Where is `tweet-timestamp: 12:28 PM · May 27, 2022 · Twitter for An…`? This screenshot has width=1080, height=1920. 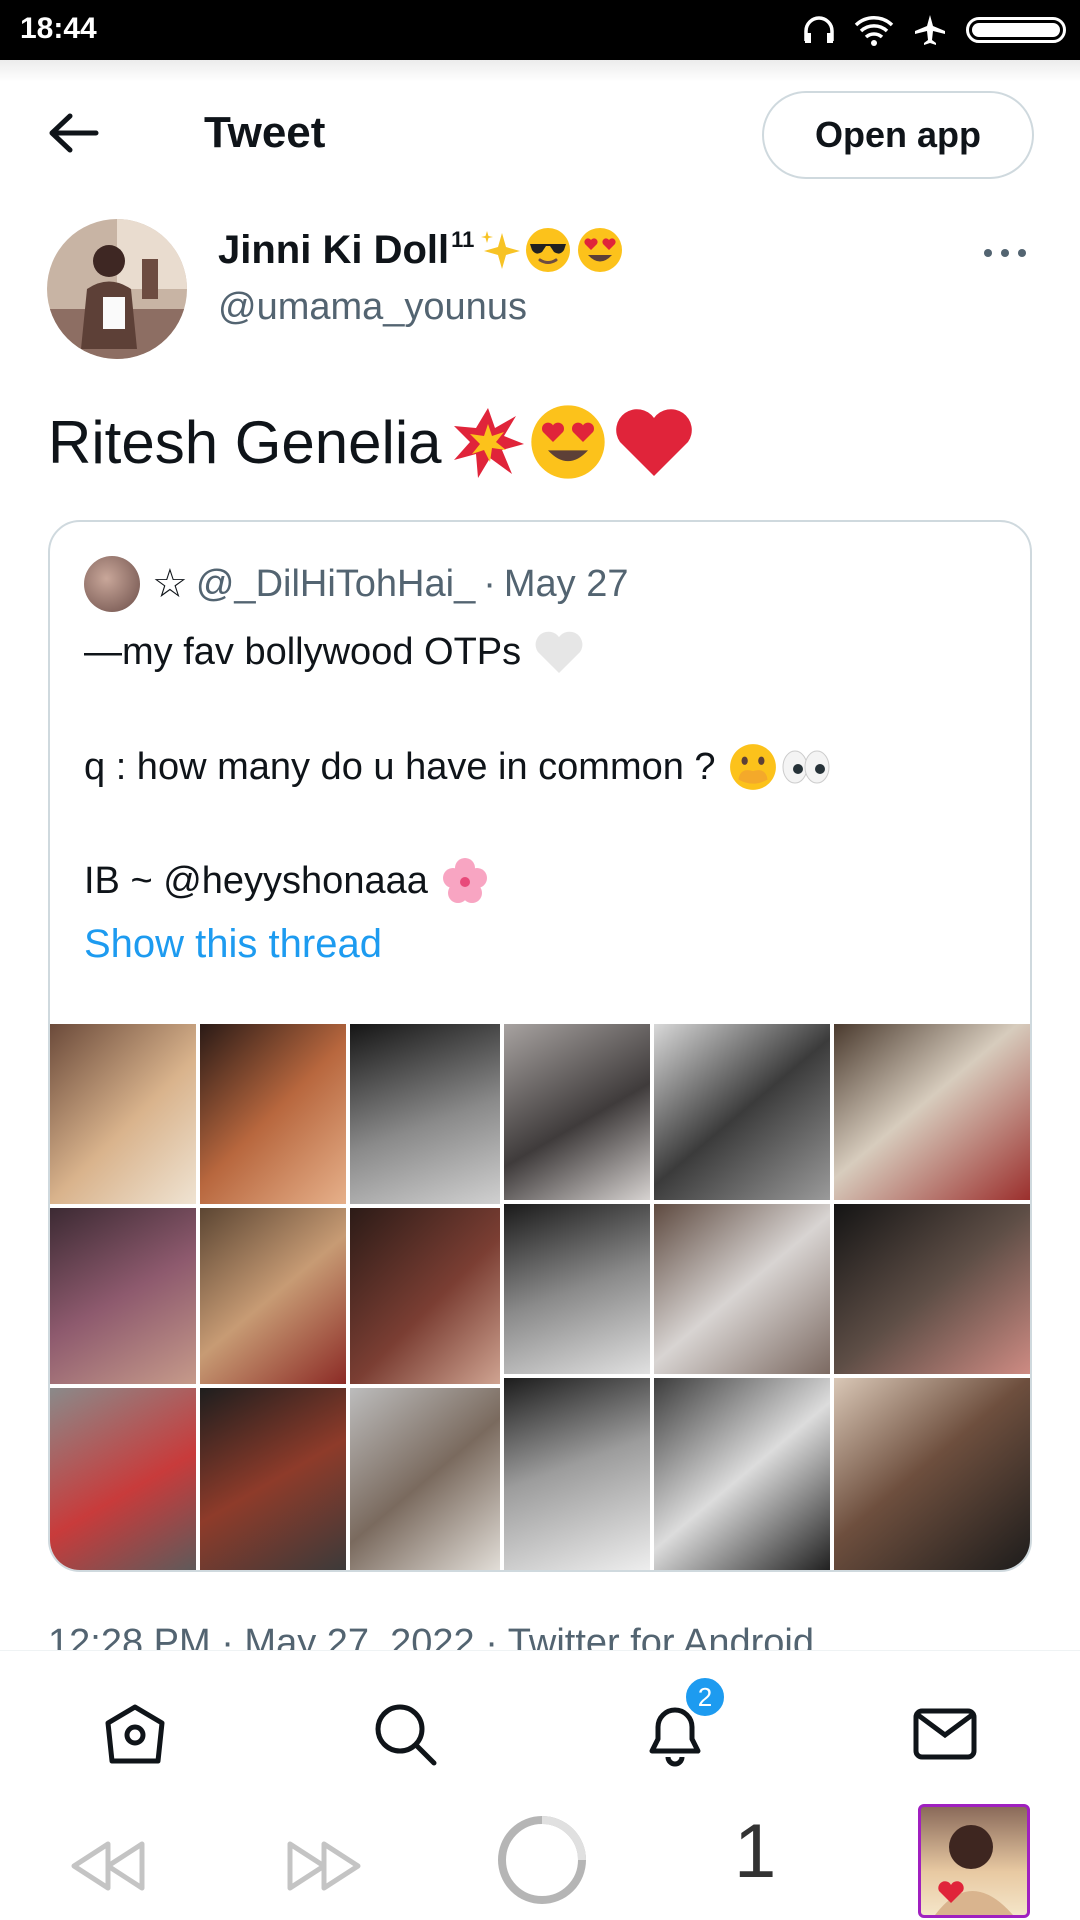 tweet-timestamp: 12:28 PM · May 27, 2022 · Twitter for An… is located at coordinates (431, 1637).